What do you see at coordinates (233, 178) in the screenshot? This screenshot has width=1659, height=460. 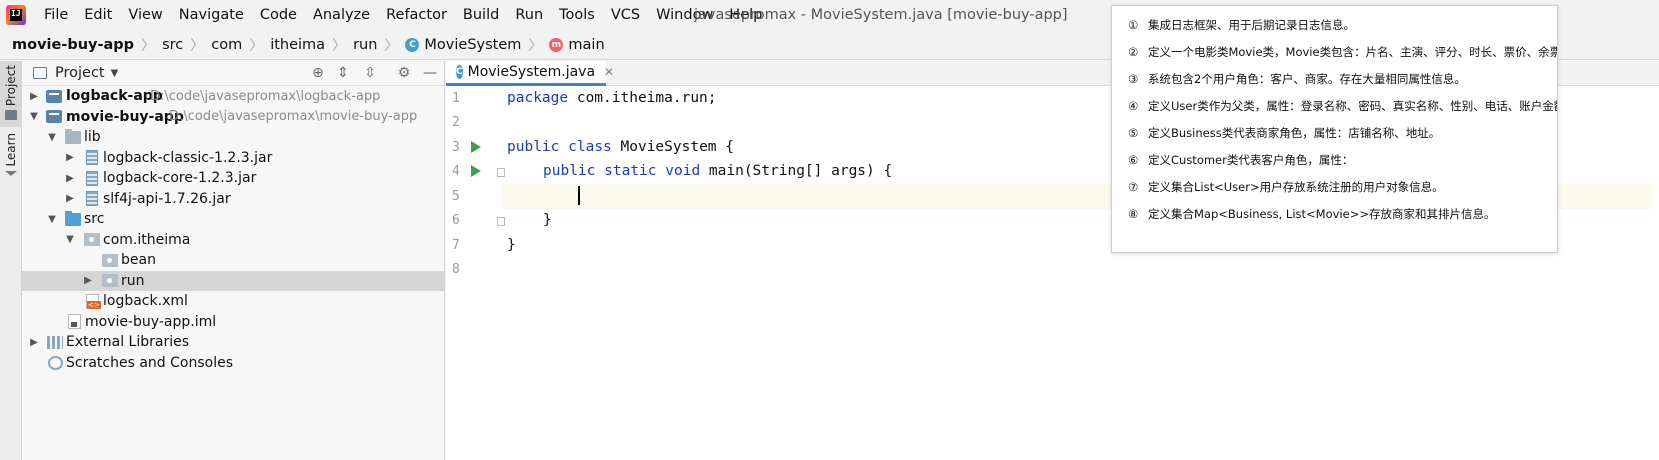 I see `tree-item-jar: ▶ logback-core-1.2.3.jar` at bounding box center [233, 178].